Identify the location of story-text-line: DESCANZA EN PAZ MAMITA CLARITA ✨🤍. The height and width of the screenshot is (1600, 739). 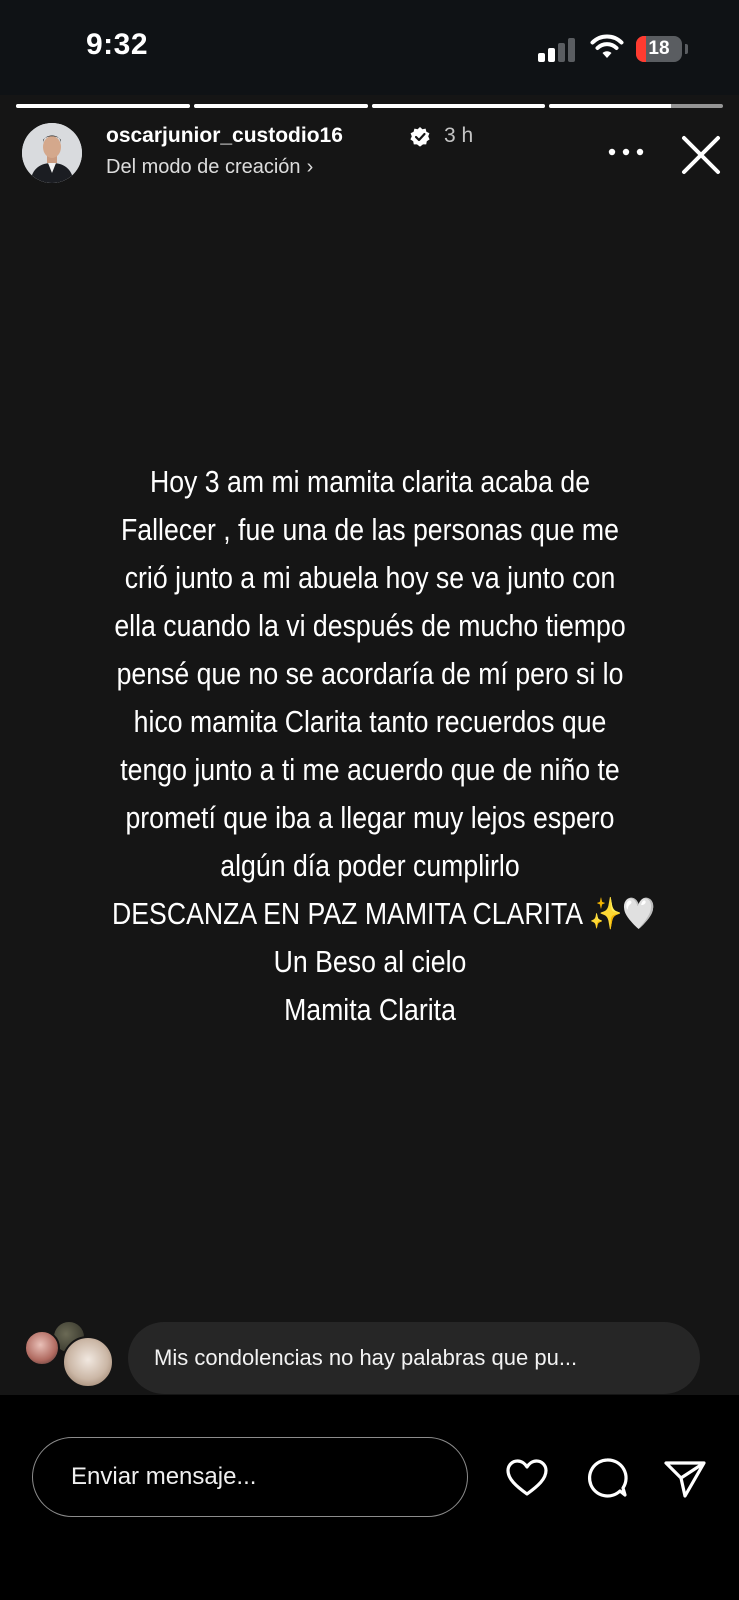
(384, 913).